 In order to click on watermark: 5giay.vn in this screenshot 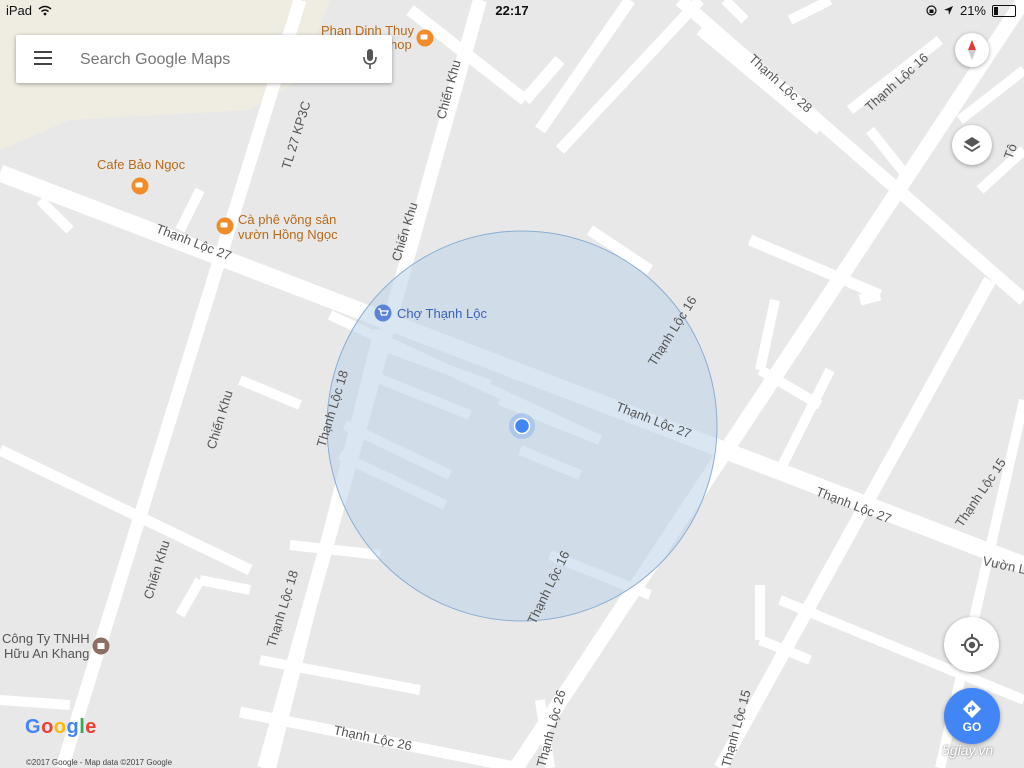, I will do `click(968, 750)`.